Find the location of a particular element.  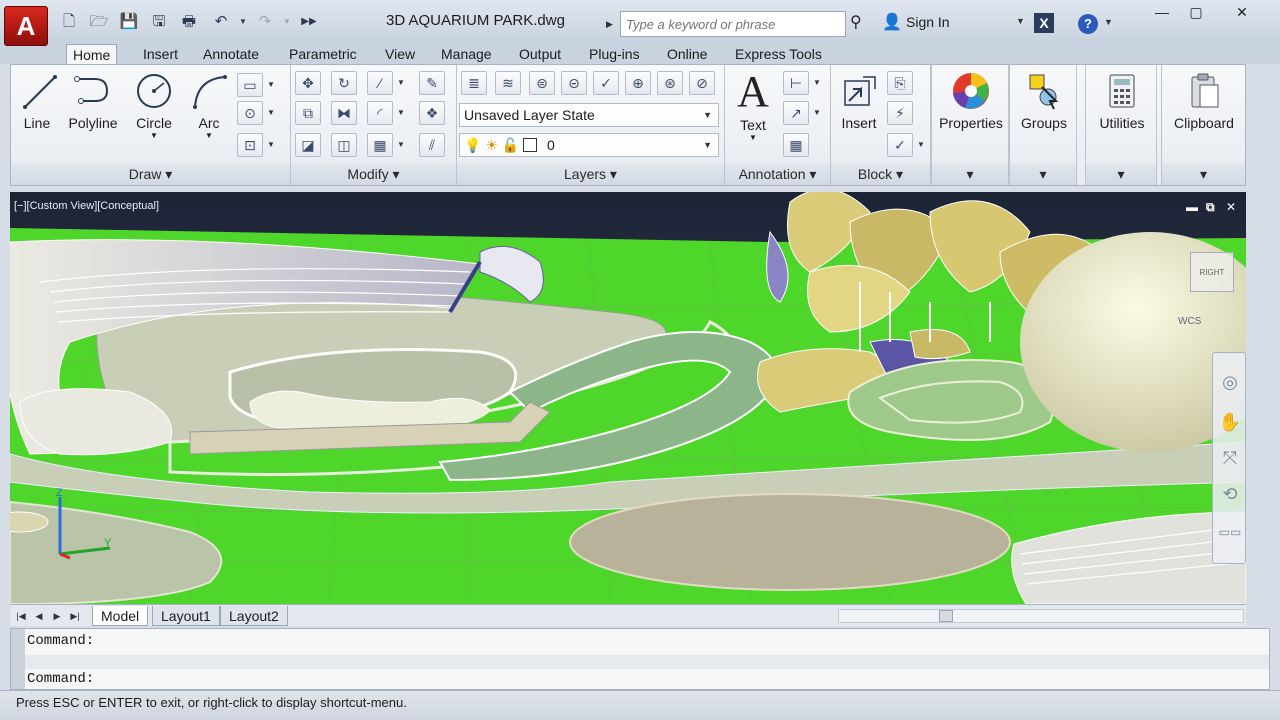

layer-lock-icon: ⊕ is located at coordinates (638, 83).